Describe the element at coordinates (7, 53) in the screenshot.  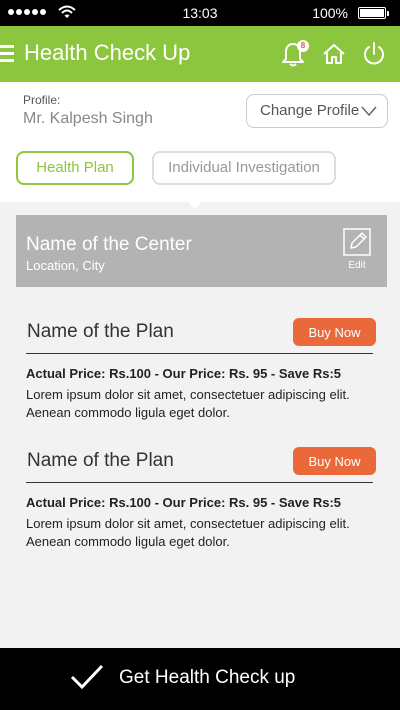
I see `menu-icon` at that location.